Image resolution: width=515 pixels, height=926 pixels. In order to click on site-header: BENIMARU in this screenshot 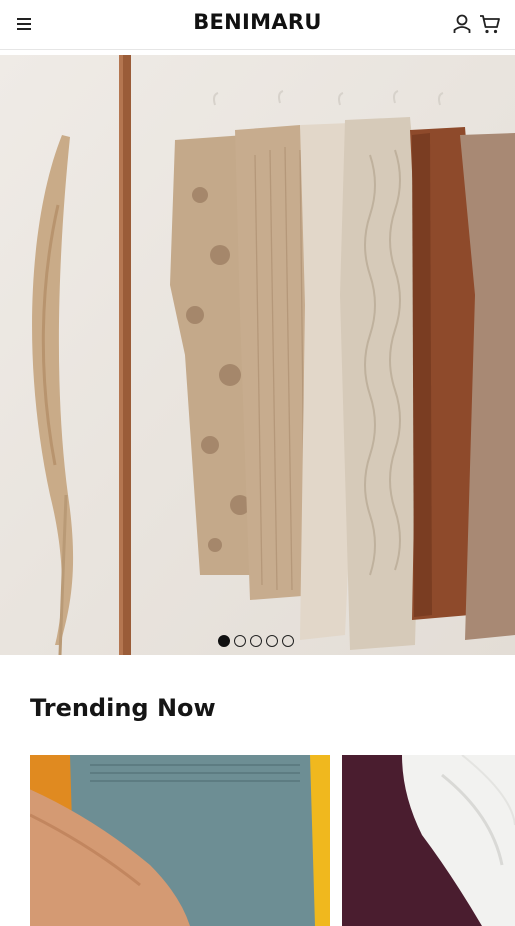, I will do `click(257, 25)`.